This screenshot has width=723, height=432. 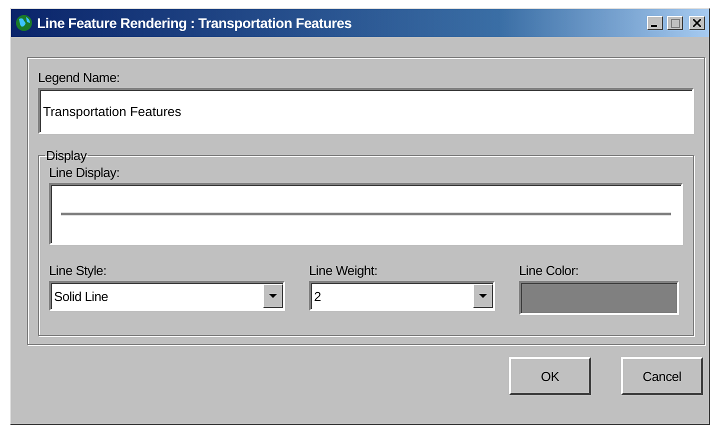 I want to click on line-weight-label: Line Weight:, so click(x=343, y=270).